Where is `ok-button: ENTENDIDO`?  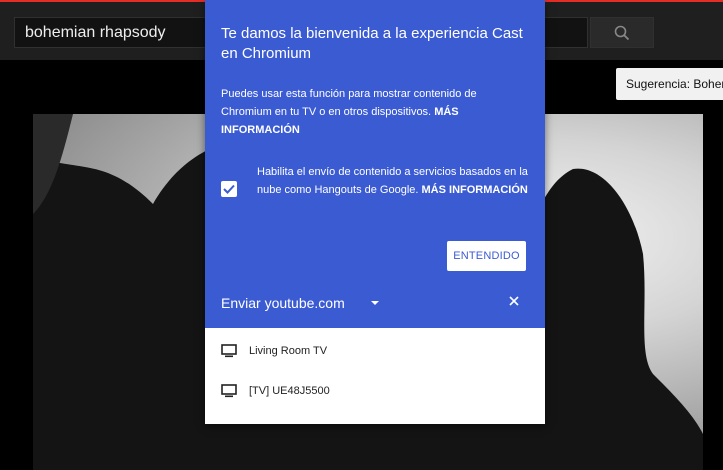 ok-button: ENTENDIDO is located at coordinates (486, 256).